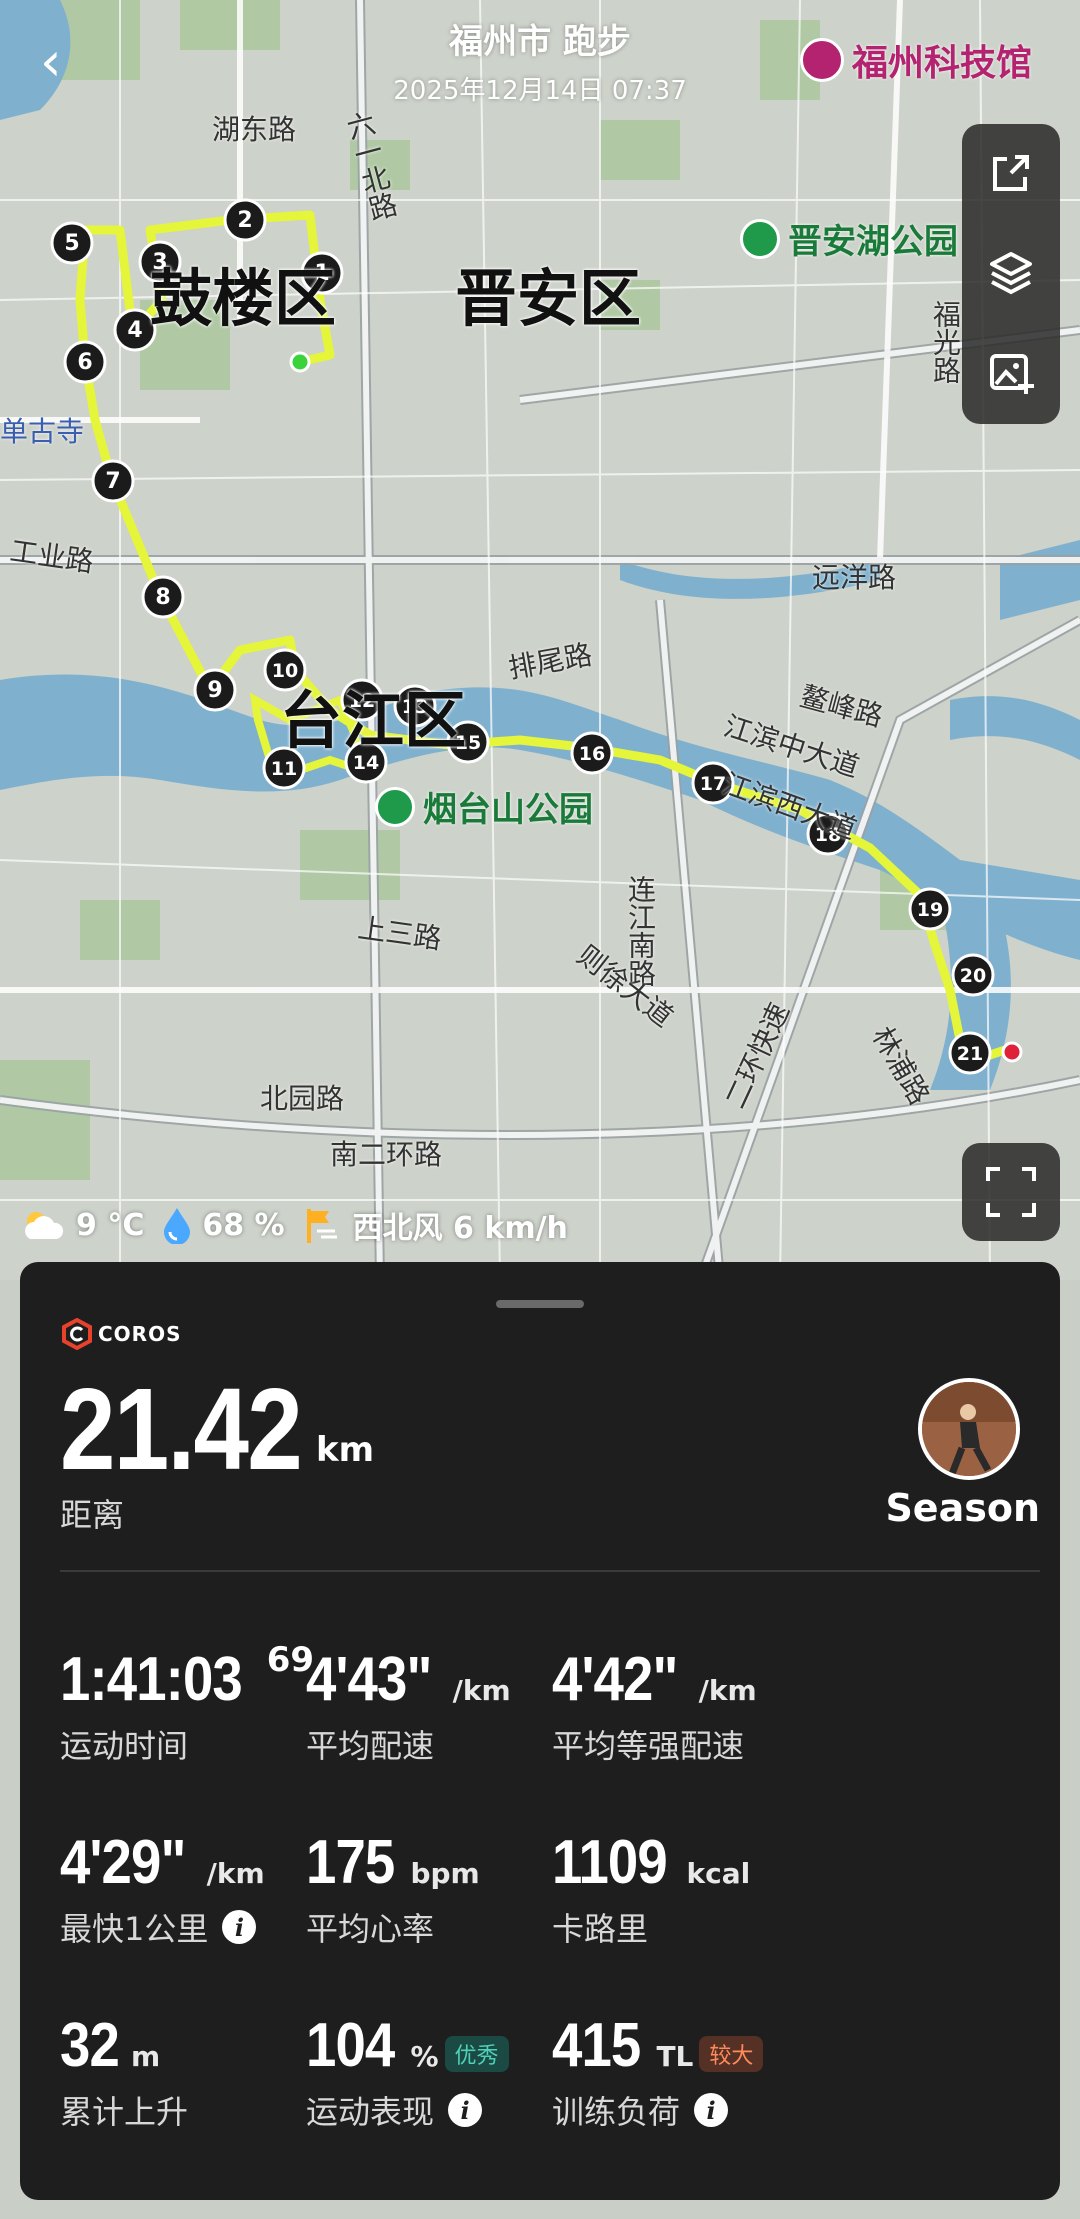  I want to click on divider, so click(550, 1571).